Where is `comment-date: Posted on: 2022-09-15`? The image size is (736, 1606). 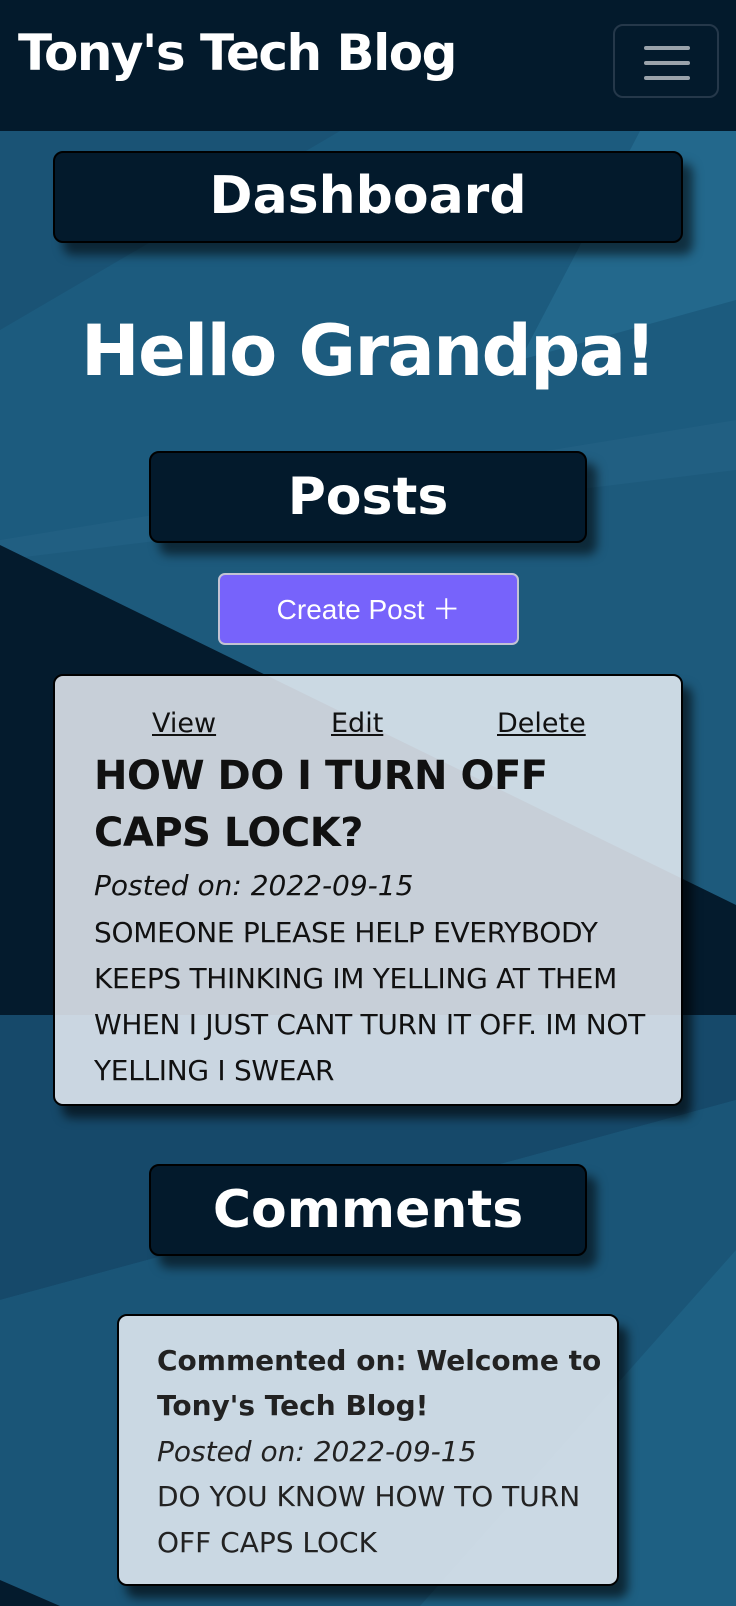 comment-date: Posted on: 2022-09-15 is located at coordinates (317, 1451).